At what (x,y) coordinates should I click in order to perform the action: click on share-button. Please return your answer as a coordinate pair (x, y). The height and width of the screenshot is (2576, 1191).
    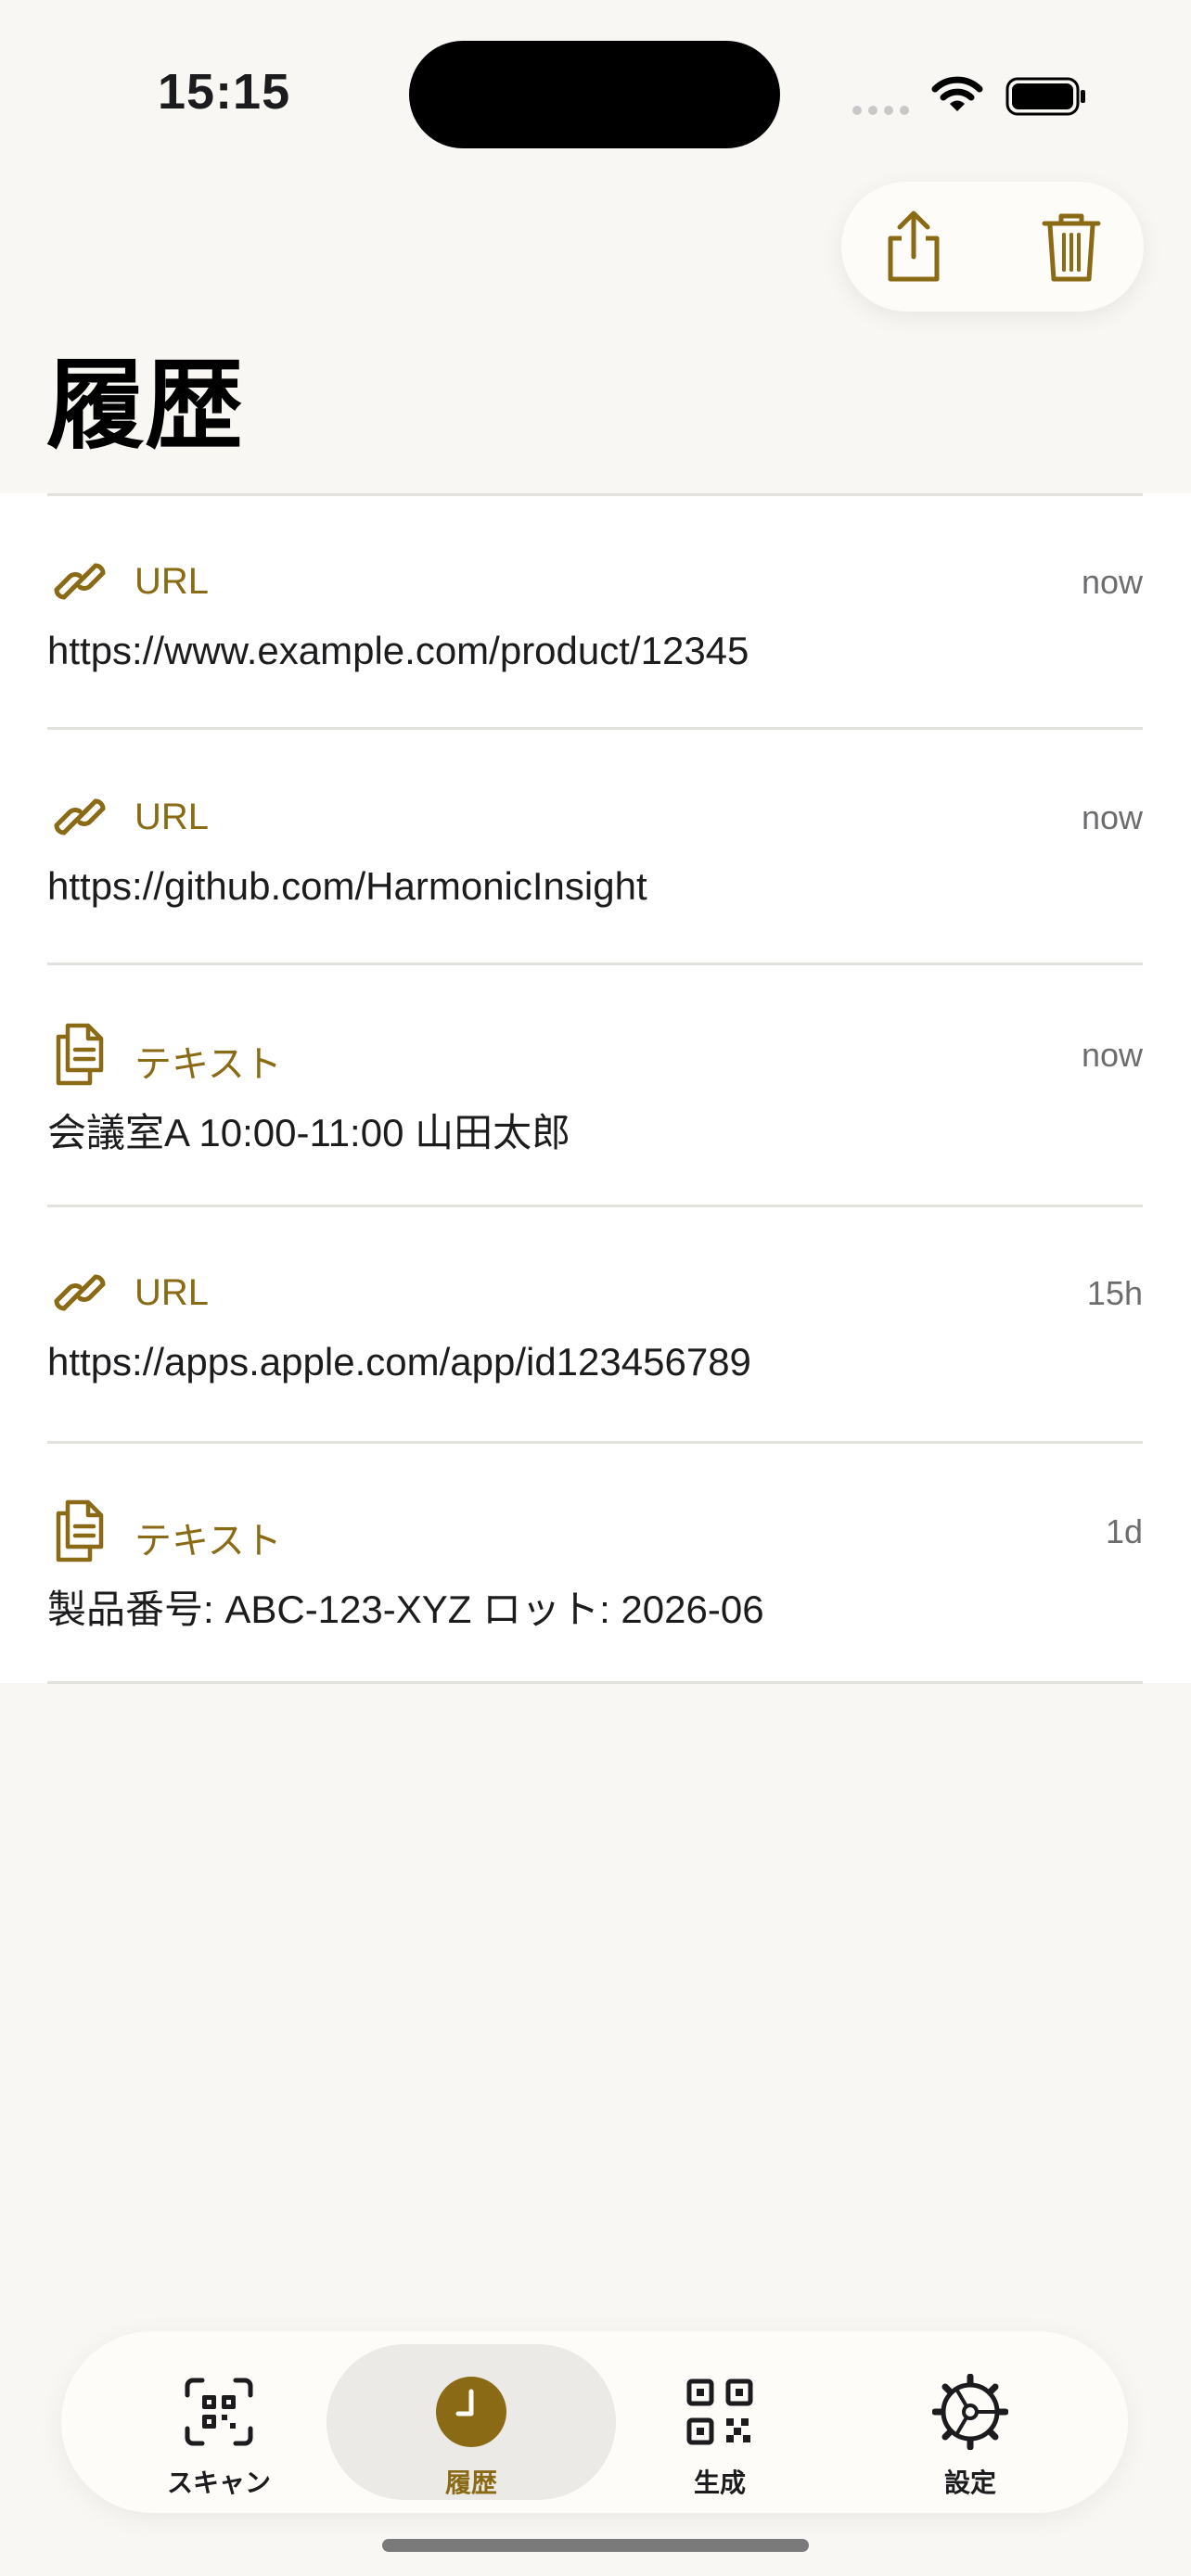
    Looking at the image, I should click on (913, 246).